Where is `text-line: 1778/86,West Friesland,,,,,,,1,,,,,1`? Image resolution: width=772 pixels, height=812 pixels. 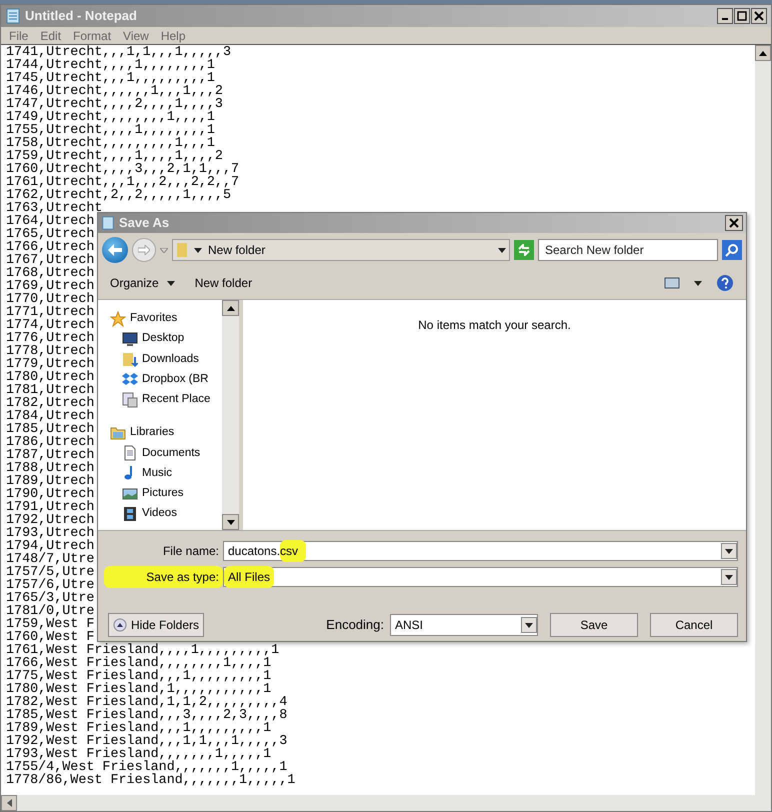 text-line: 1778/86,West Friesland,,,,,,,1,,,,,1 is located at coordinates (151, 780).